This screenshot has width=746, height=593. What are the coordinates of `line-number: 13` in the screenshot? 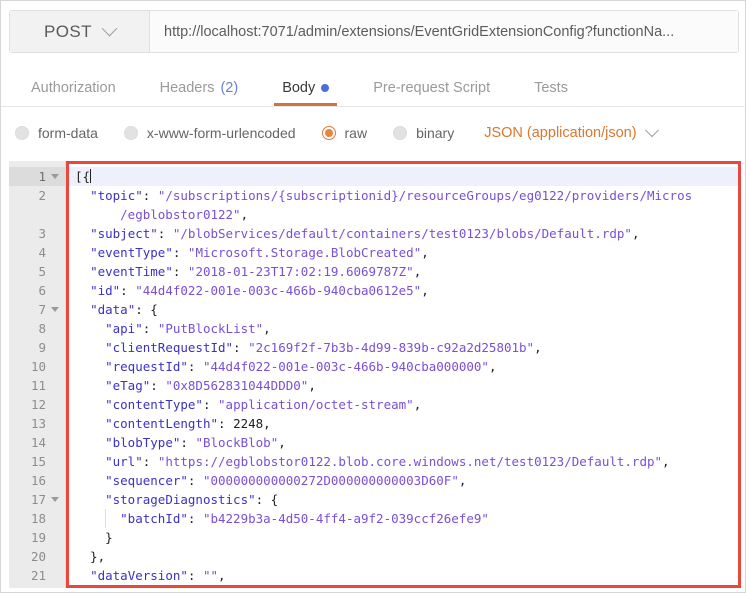 It's located at (38, 423).